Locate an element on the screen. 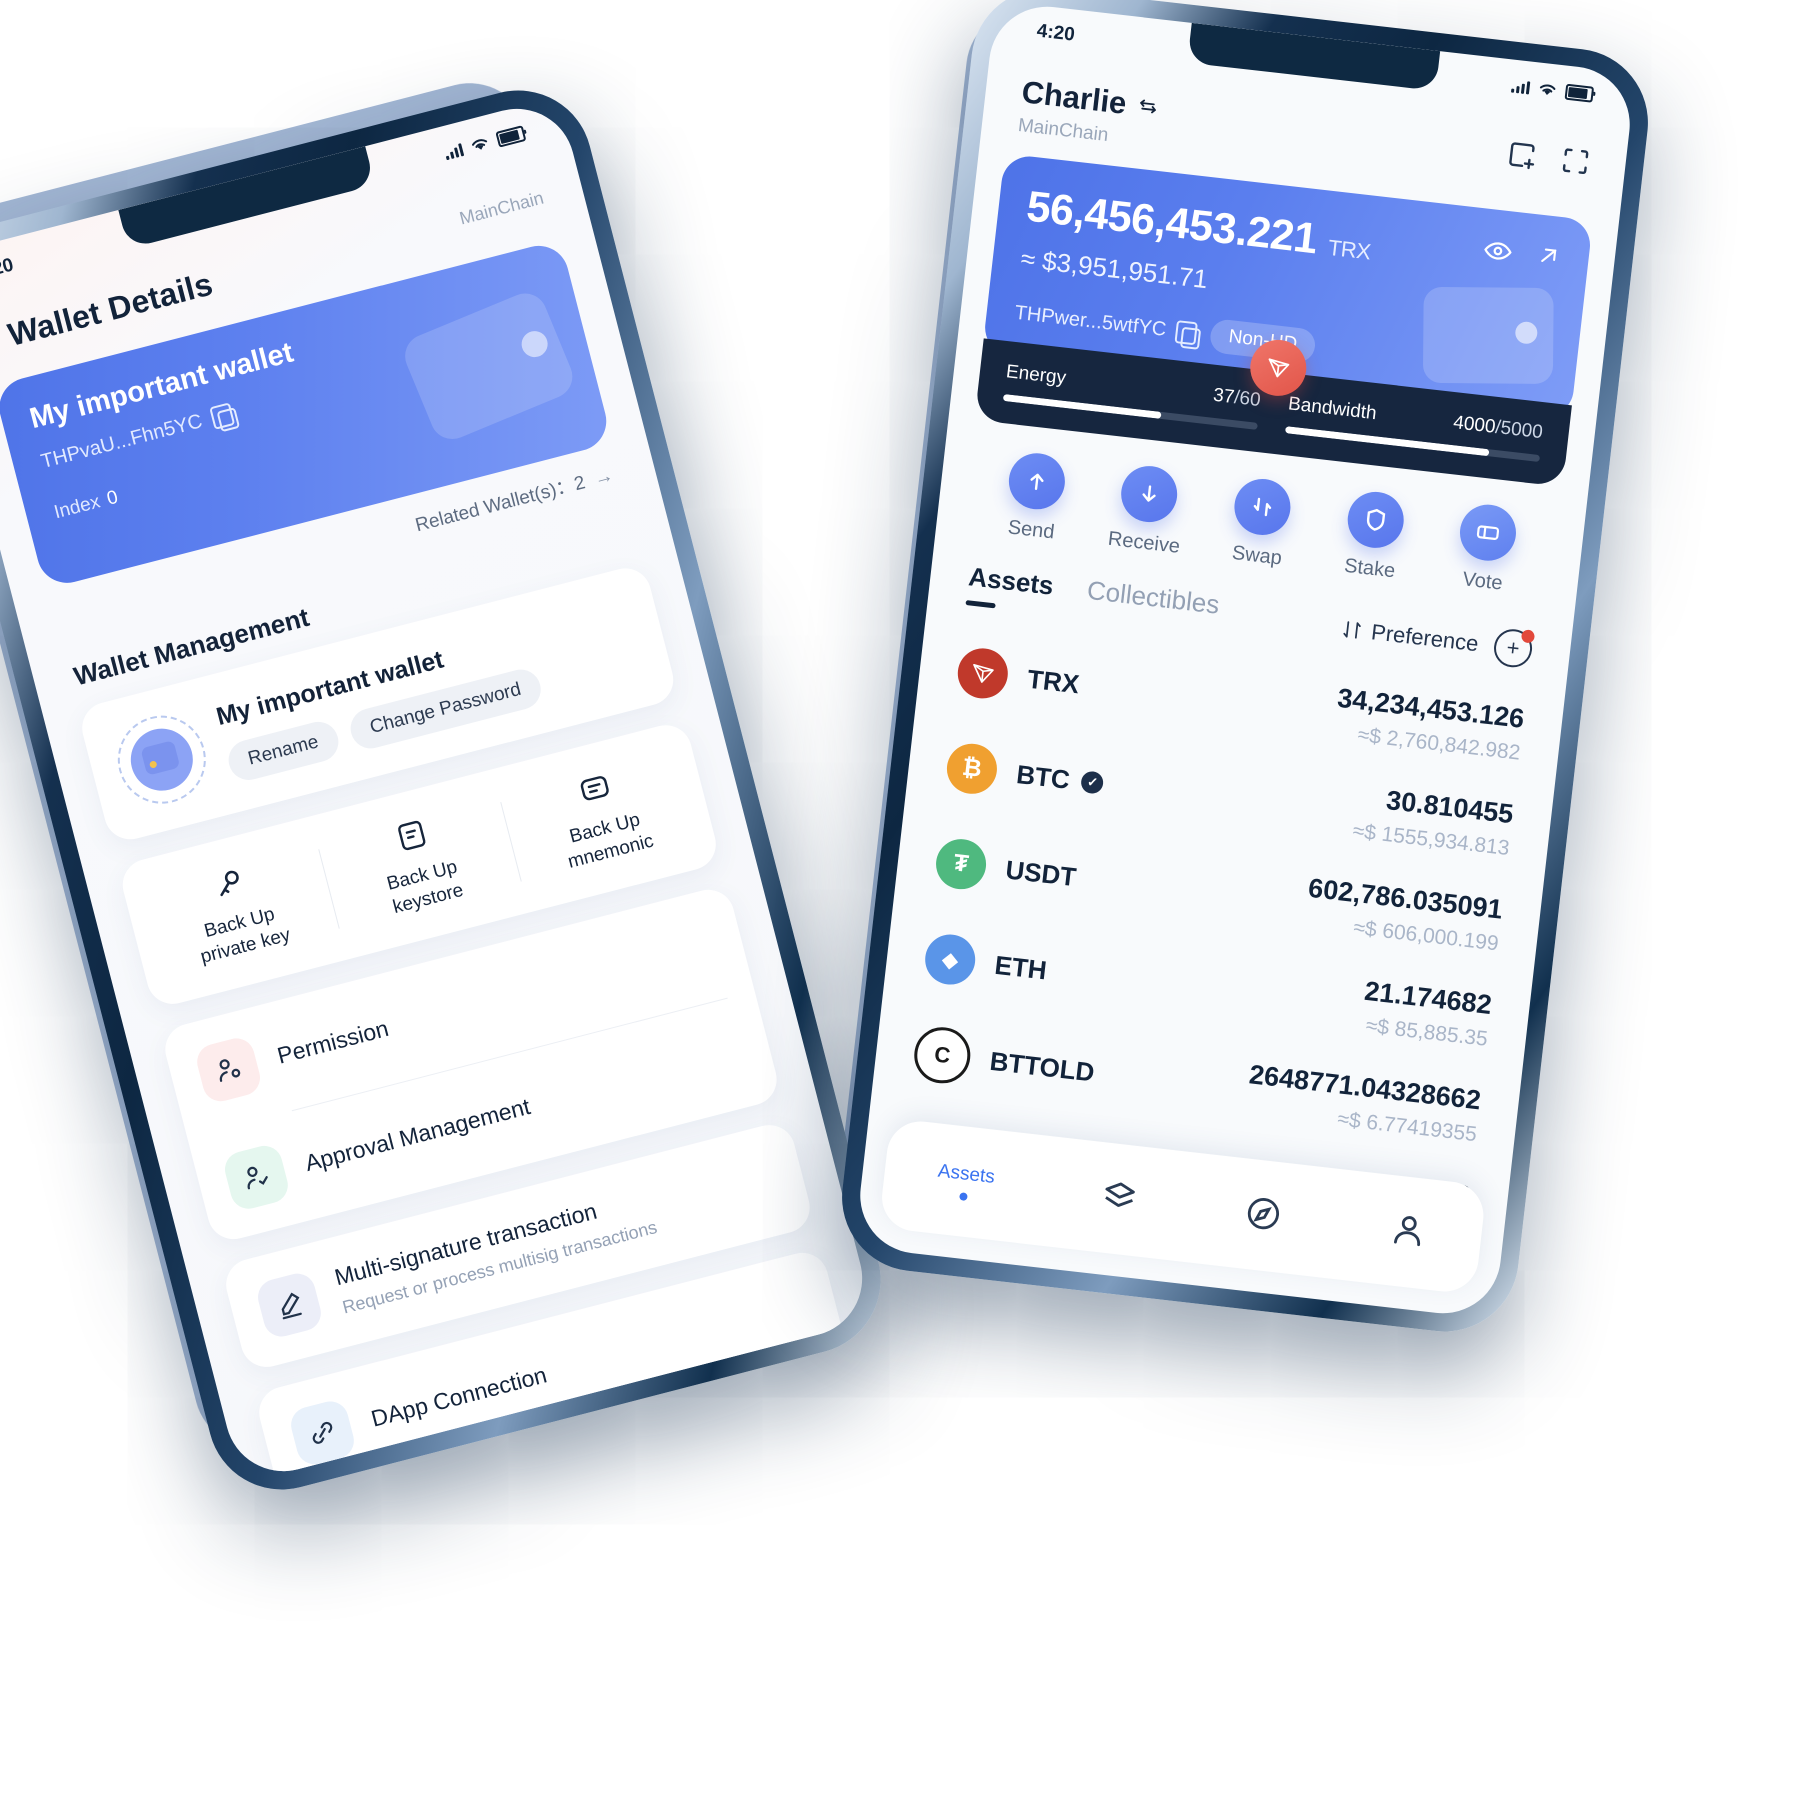 The height and width of the screenshot is (1800, 1800). compass-icon is located at coordinates (1264, 1213).